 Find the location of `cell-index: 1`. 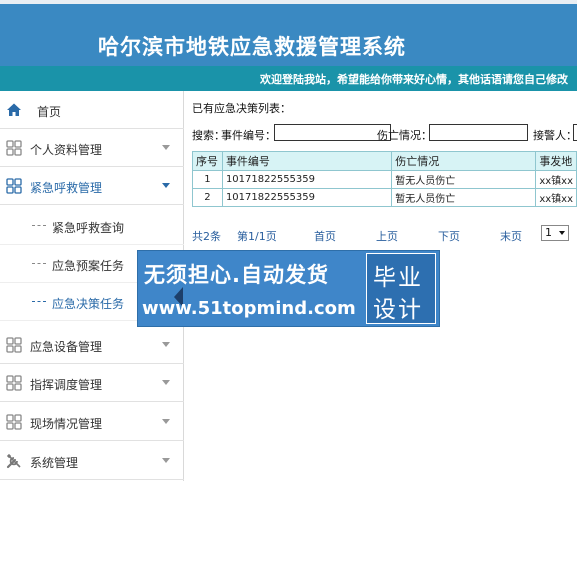

cell-index: 1 is located at coordinates (207, 179).